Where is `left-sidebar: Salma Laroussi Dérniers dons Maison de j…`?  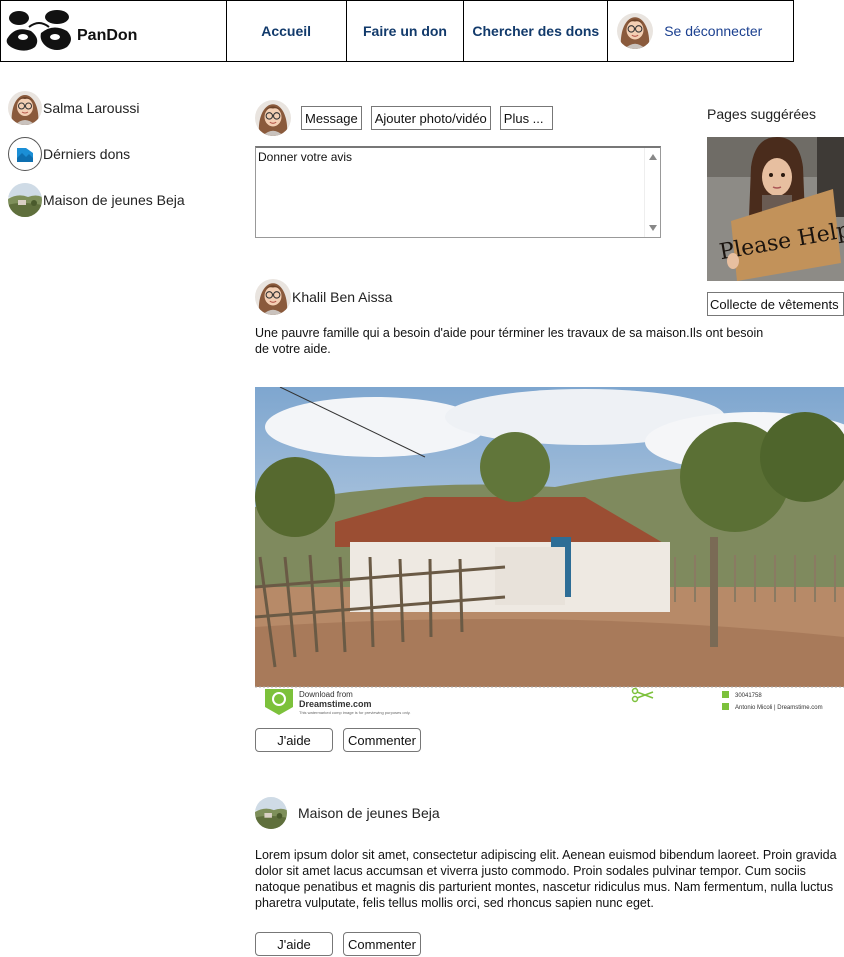 left-sidebar: Salma Laroussi Dérniers dons Maison de j… is located at coordinates (118, 159).